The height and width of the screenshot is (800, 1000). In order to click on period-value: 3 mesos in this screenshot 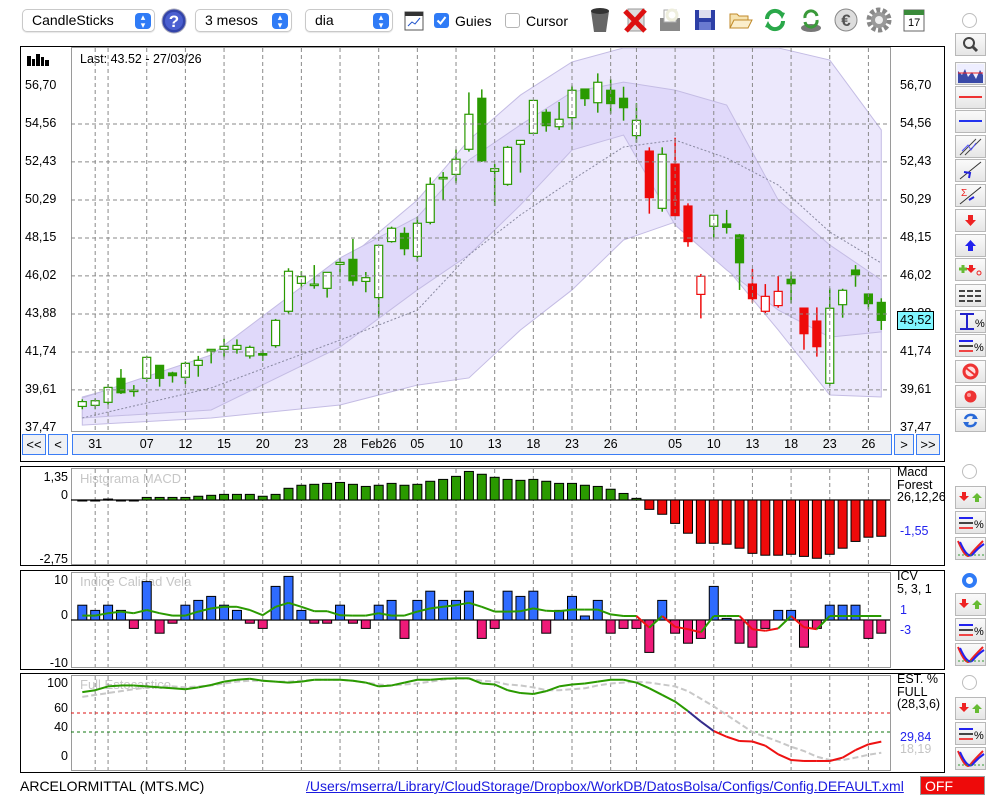, I will do `click(231, 20)`.